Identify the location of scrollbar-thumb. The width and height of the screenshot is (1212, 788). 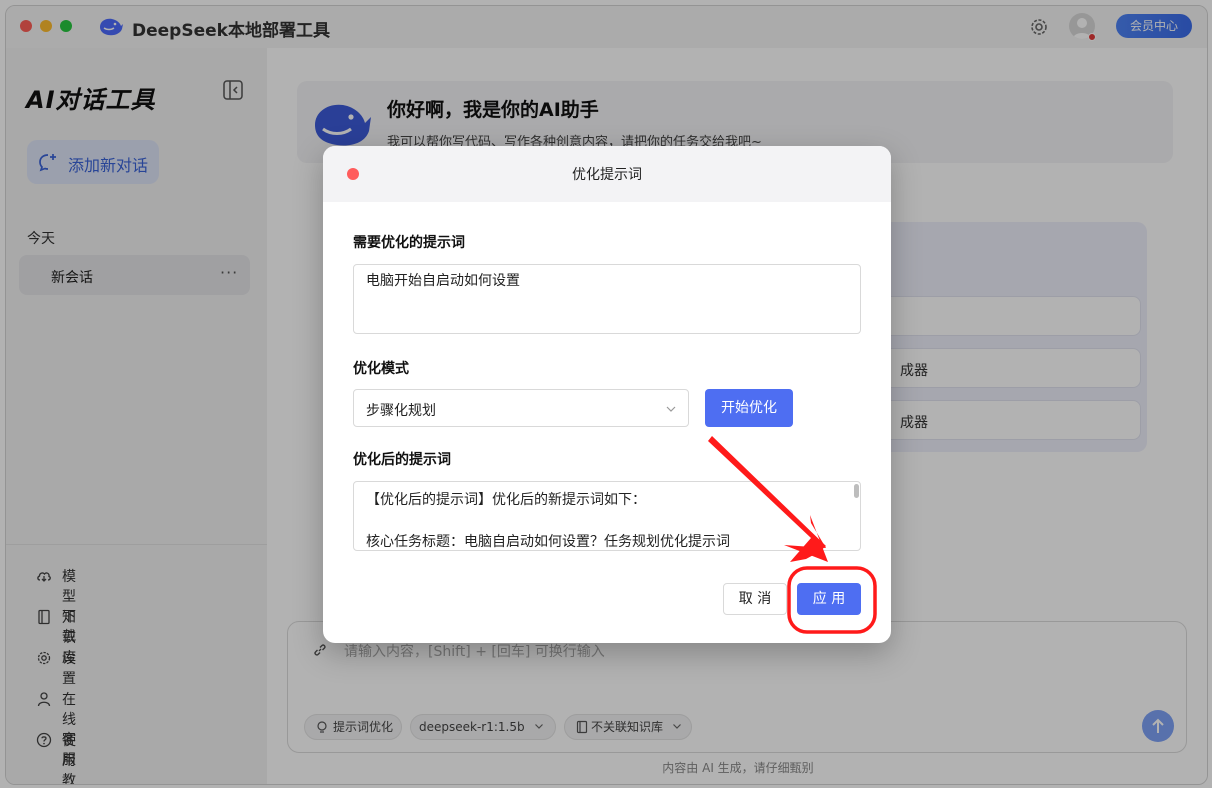
(856, 491).